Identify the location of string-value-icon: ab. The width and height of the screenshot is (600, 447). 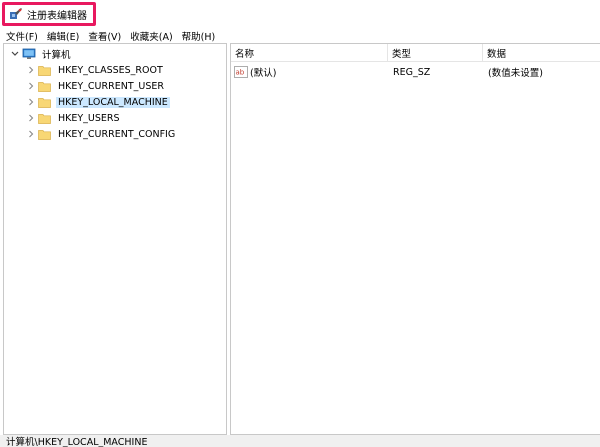
(241, 72).